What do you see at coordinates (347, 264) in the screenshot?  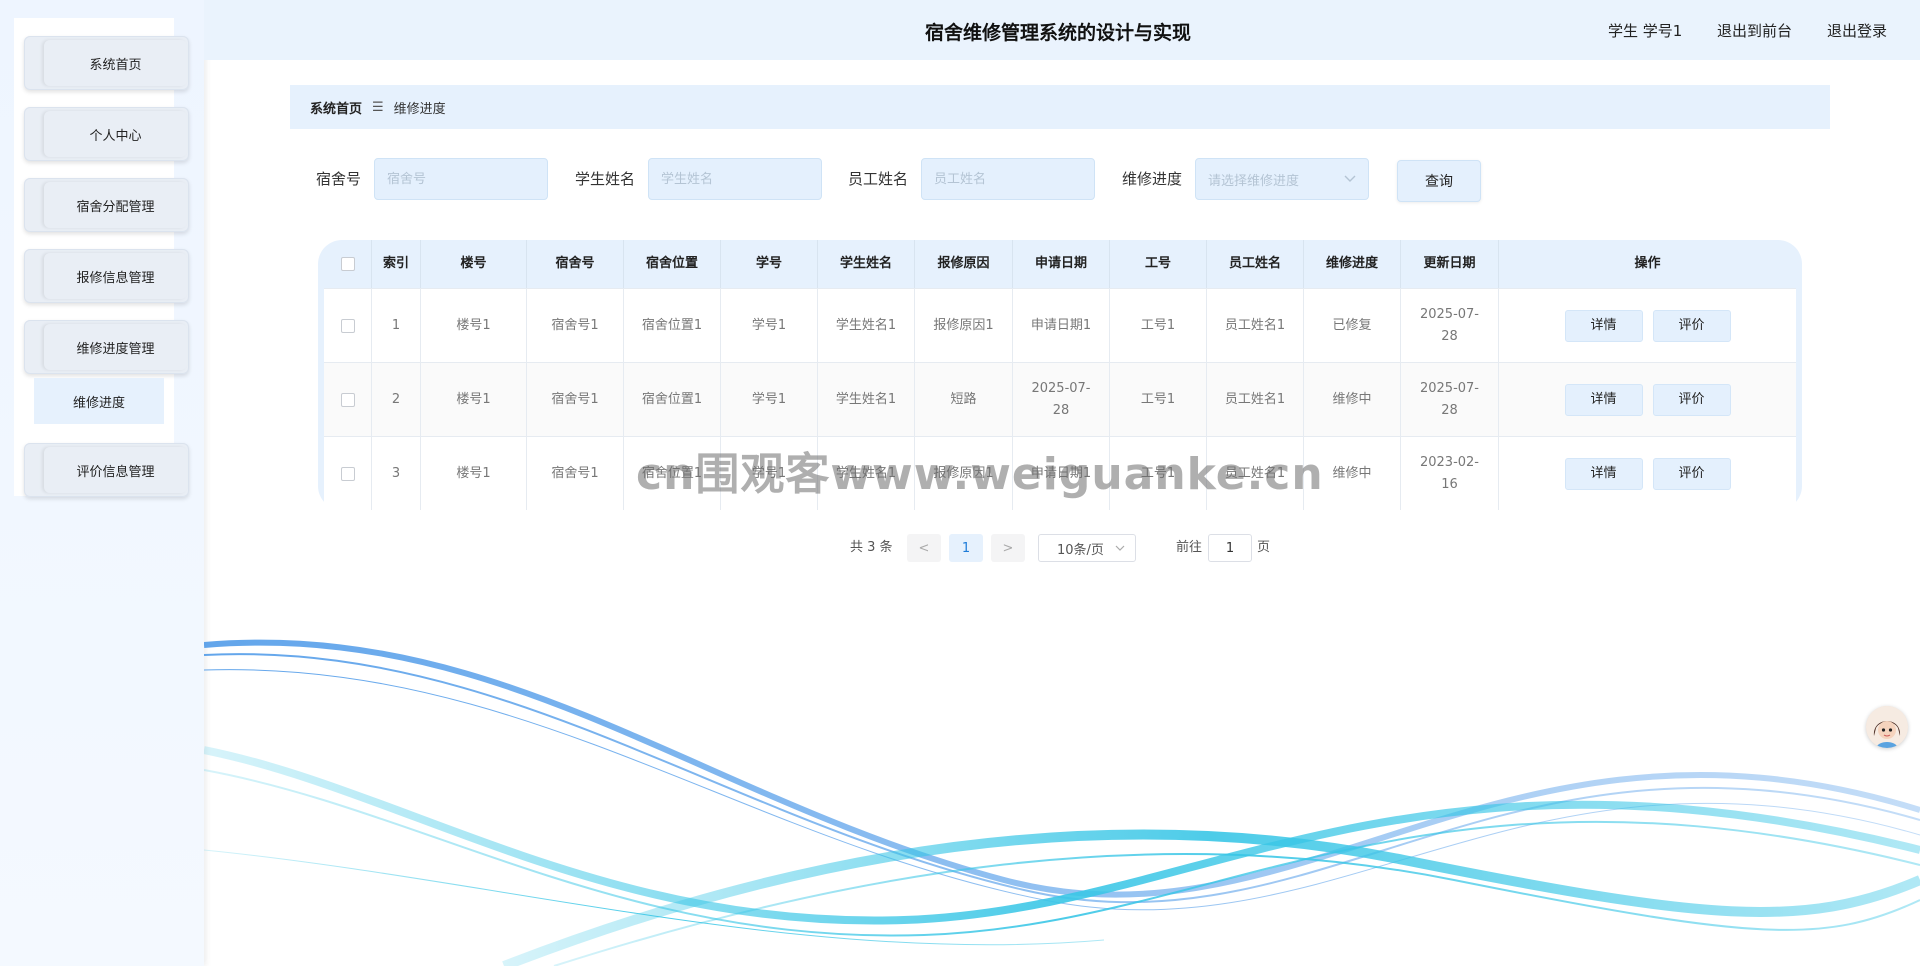 I see `select-all-checkbox` at bounding box center [347, 264].